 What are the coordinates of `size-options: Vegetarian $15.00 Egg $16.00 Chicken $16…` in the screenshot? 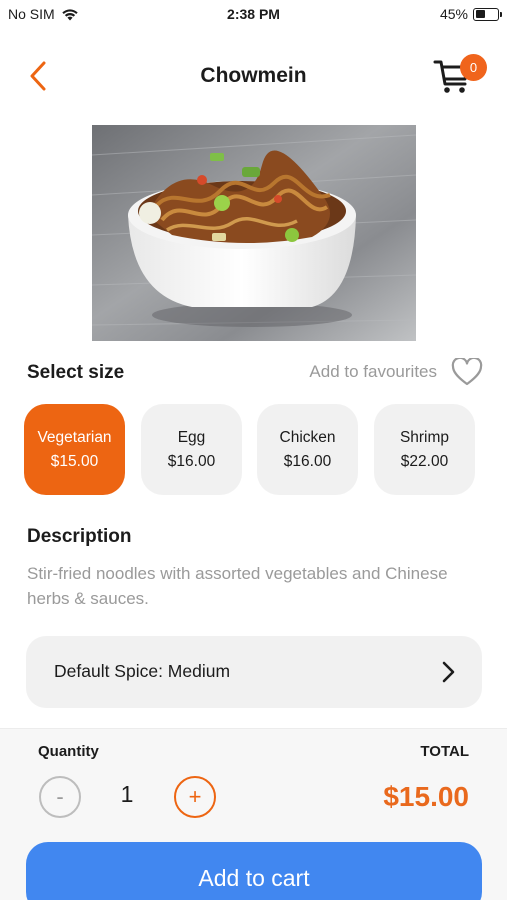 It's located at (254, 450).